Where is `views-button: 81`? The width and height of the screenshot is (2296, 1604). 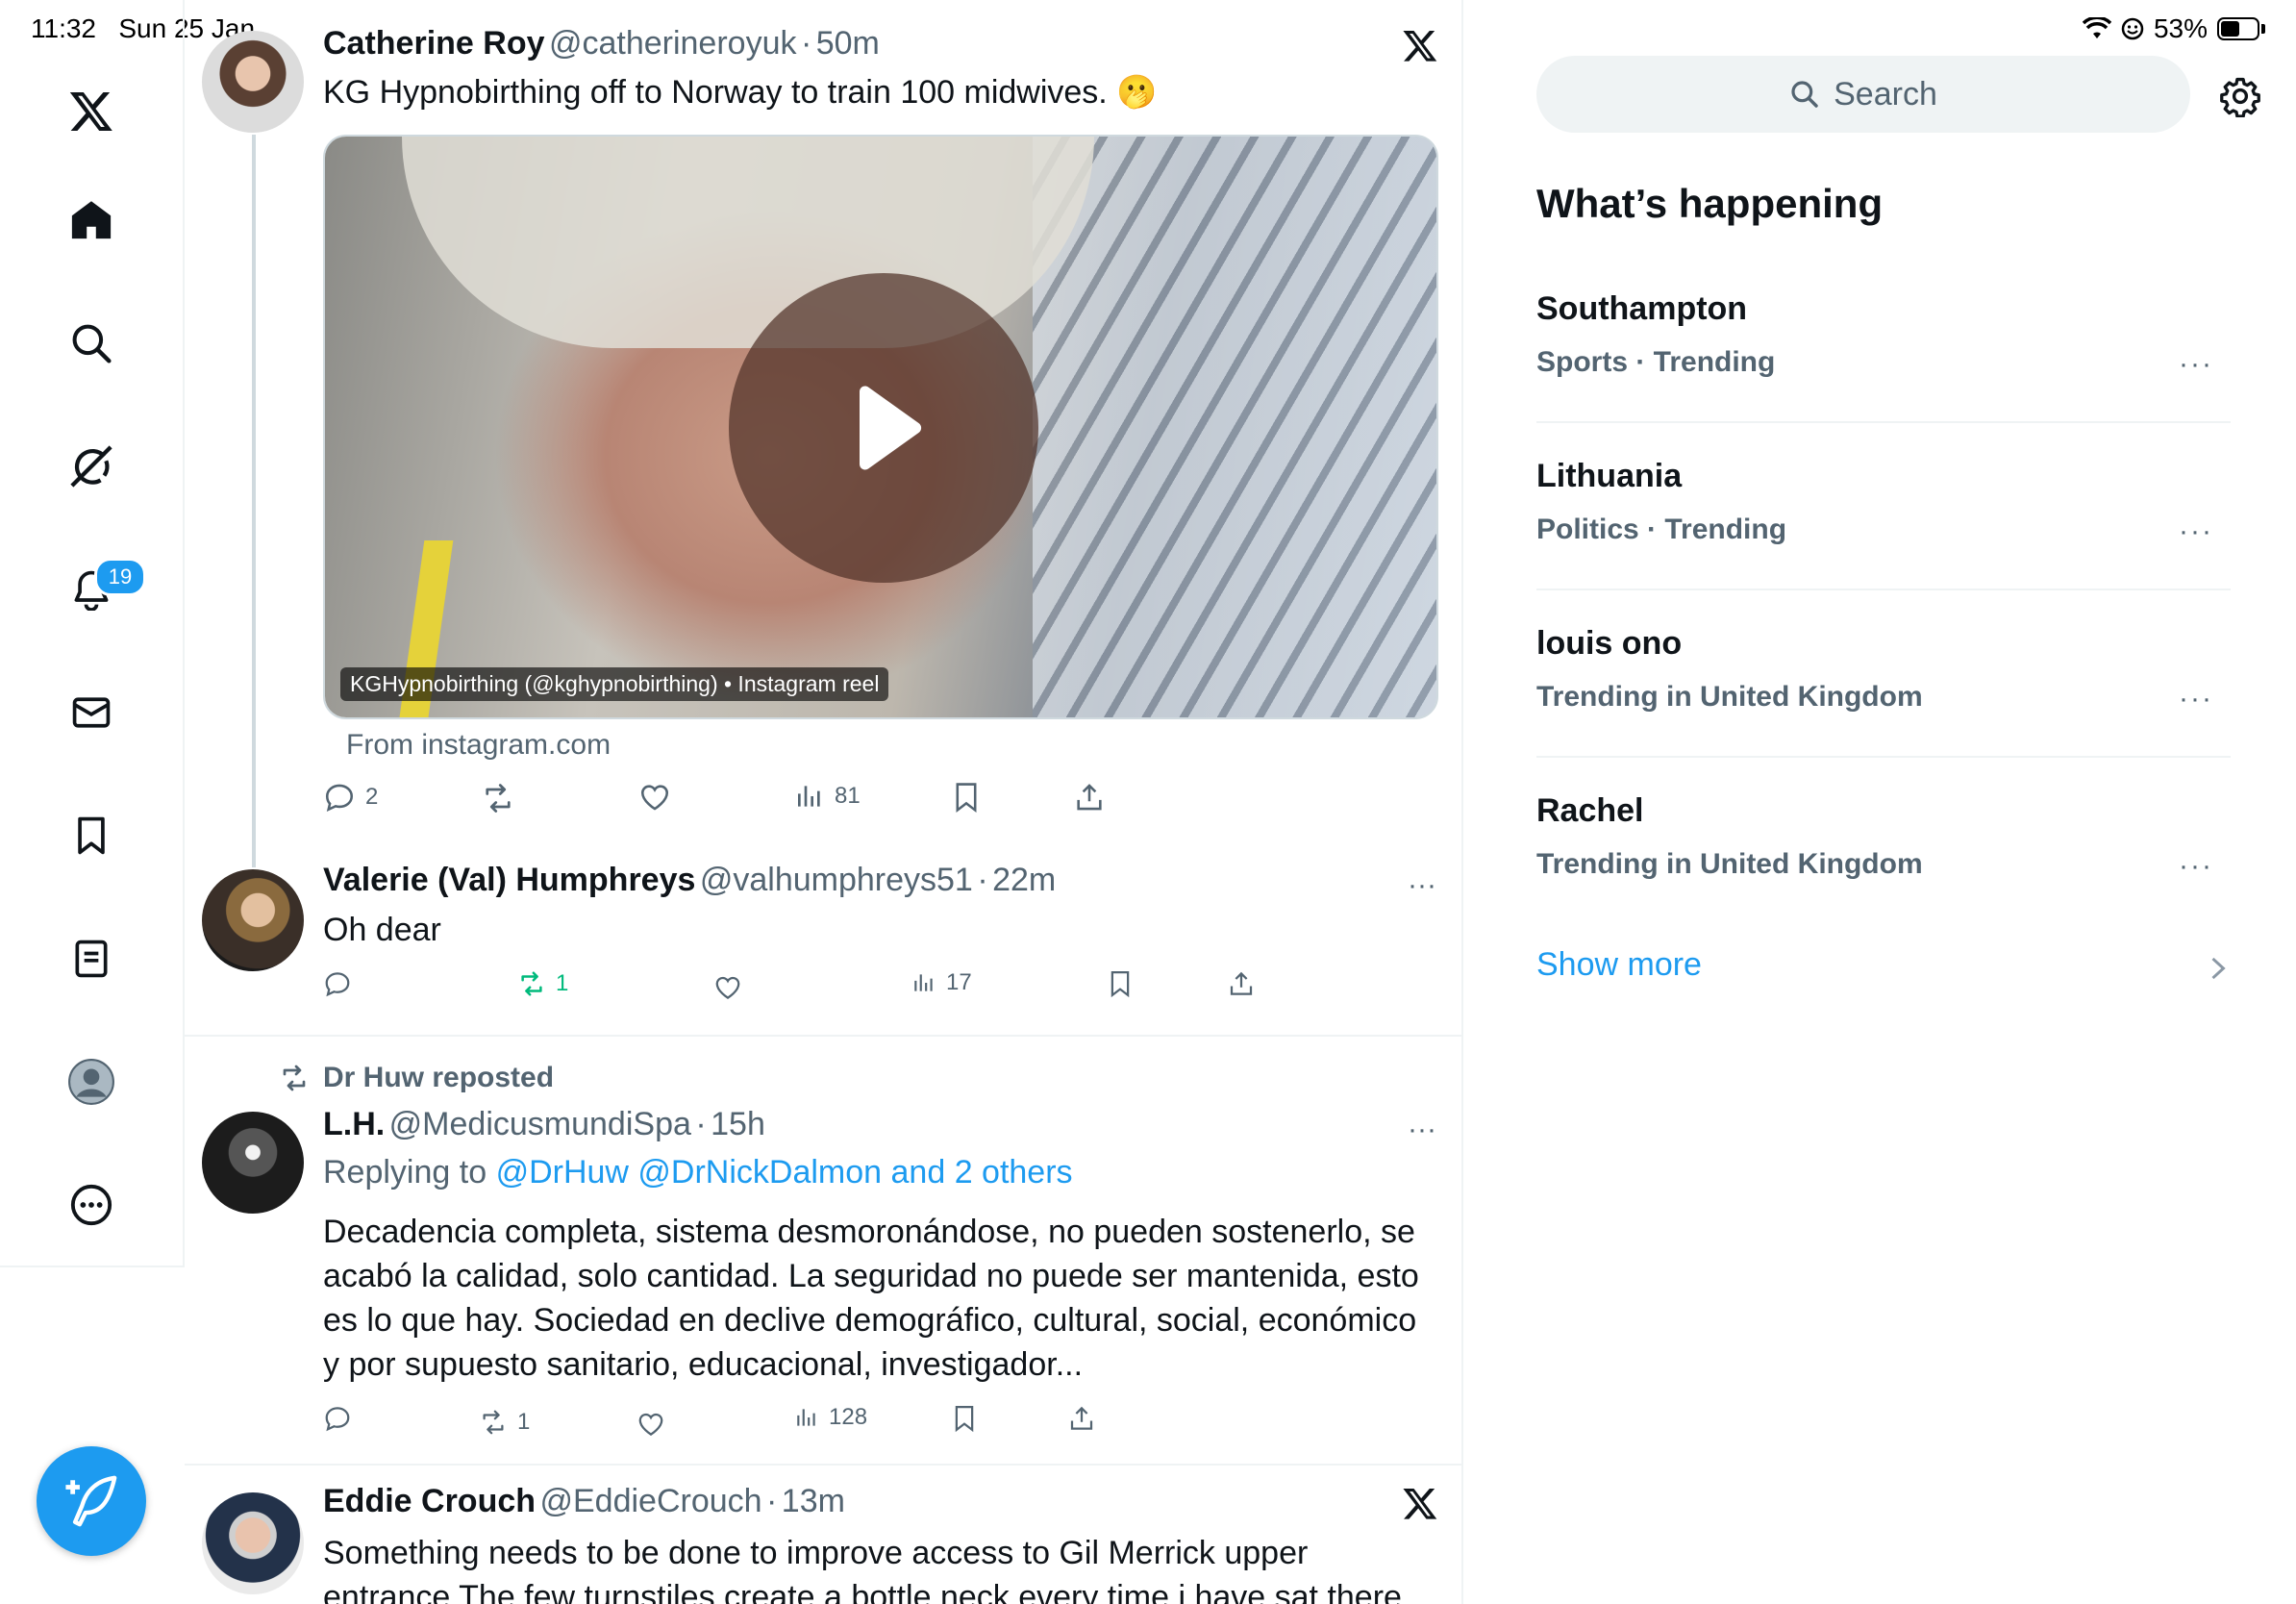 views-button: 81 is located at coordinates (827, 796).